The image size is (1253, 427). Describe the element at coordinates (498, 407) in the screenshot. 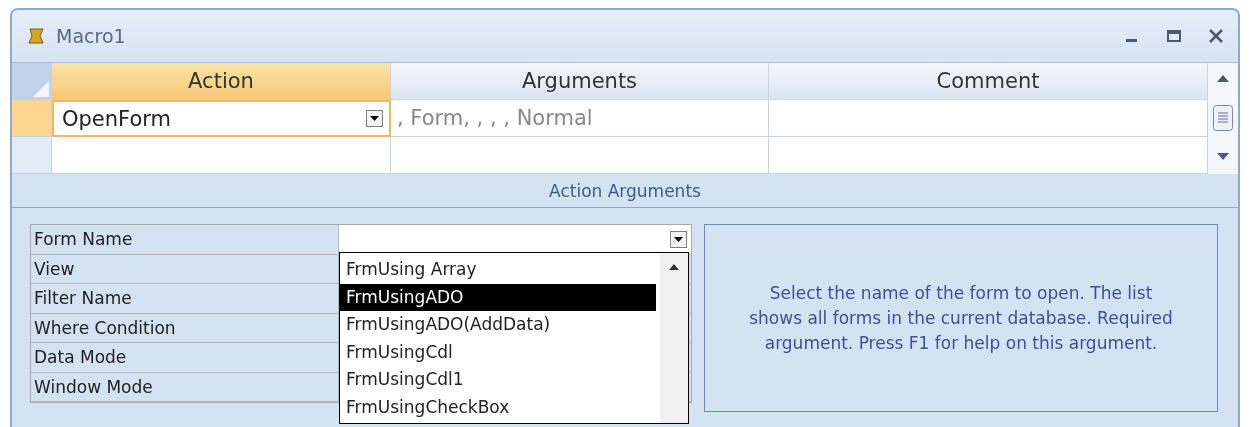

I see `list-item: FrmUsingCheckBox` at that location.